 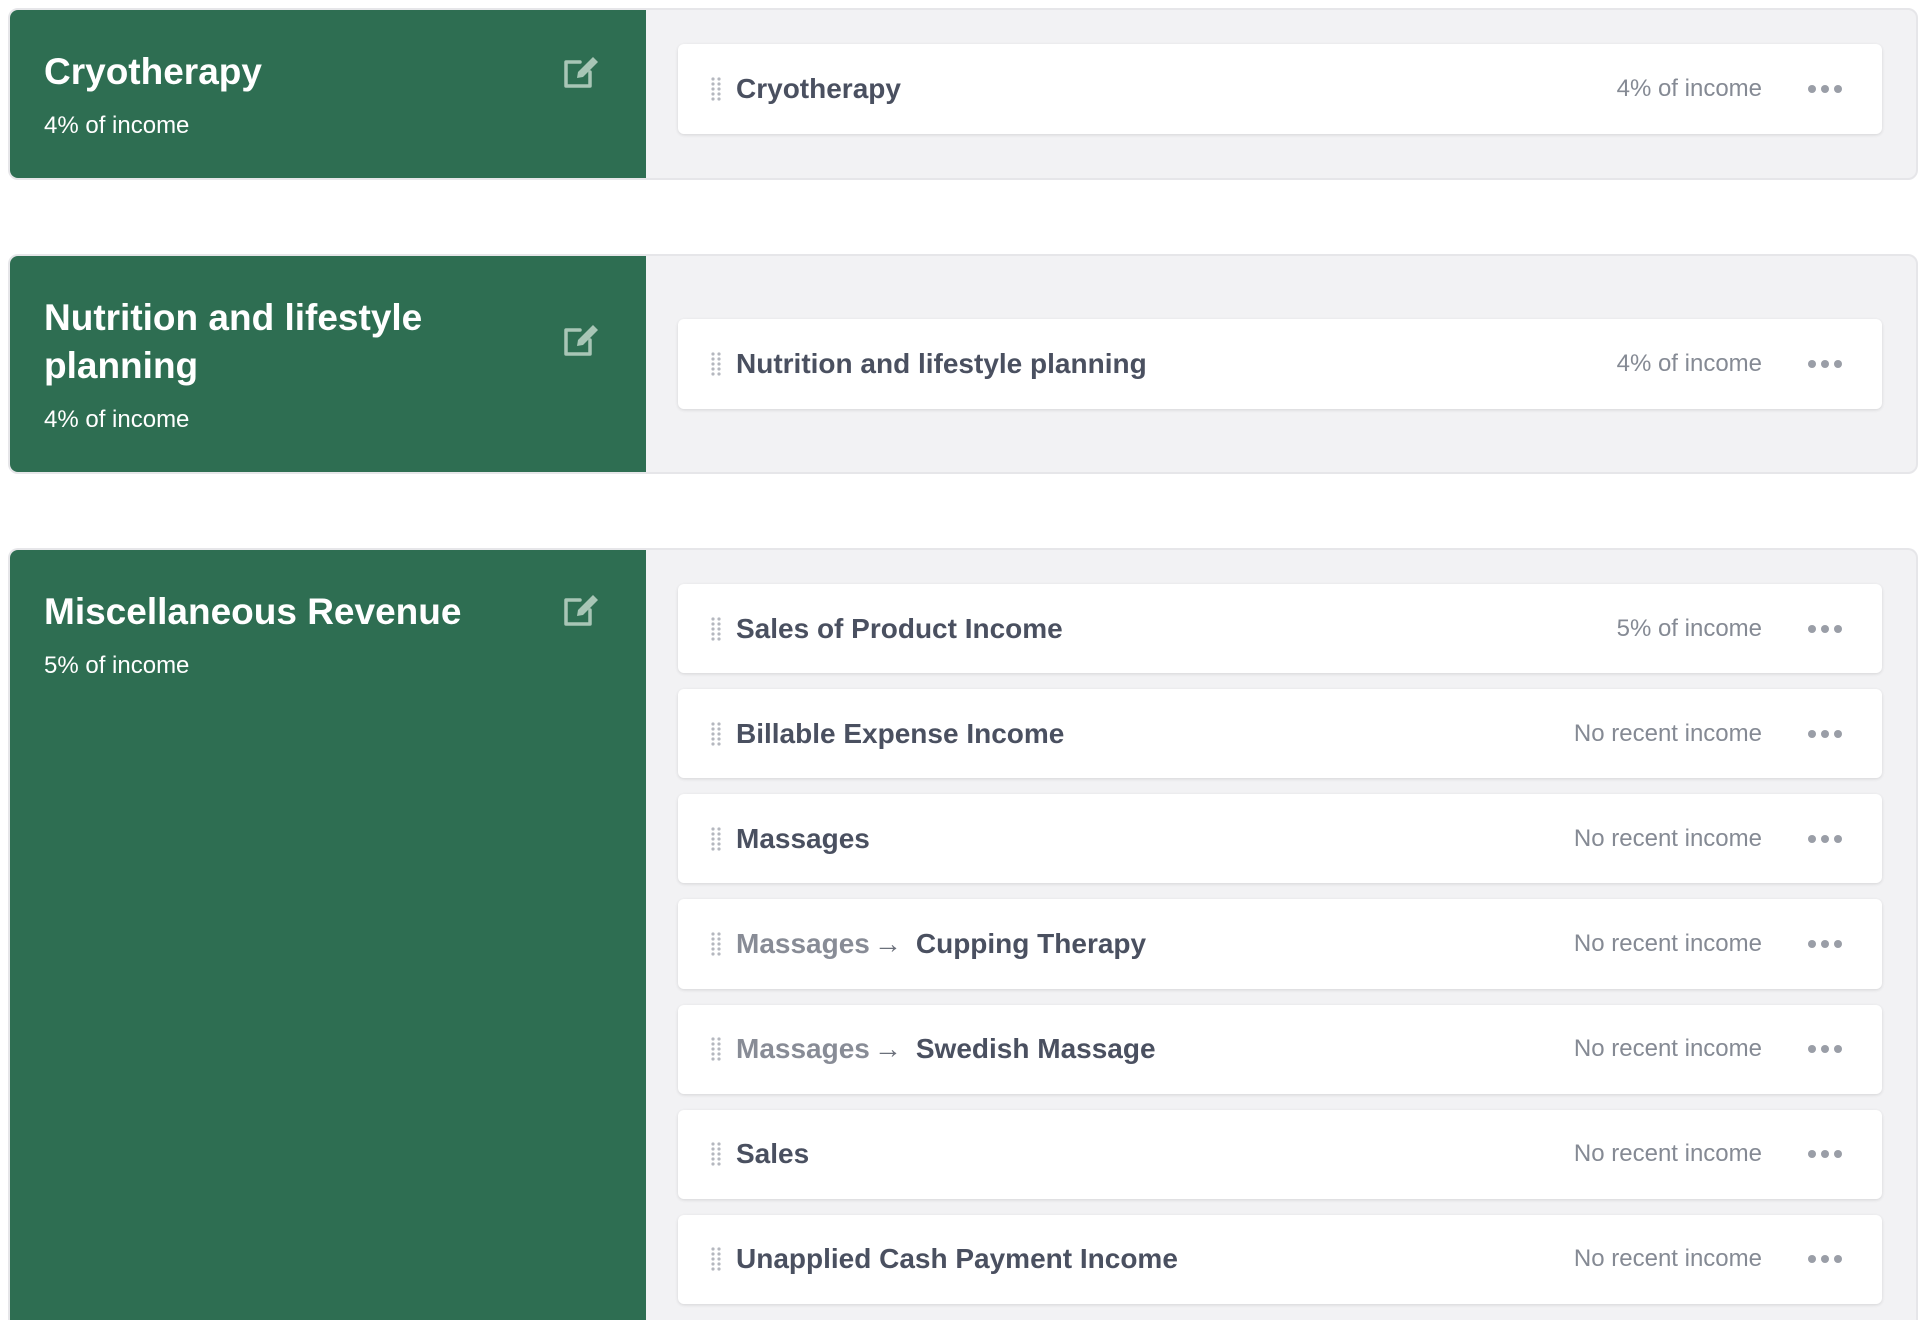 What do you see at coordinates (233, 341) in the screenshot?
I see `category-title: Nutrition and lifestyle planning` at bounding box center [233, 341].